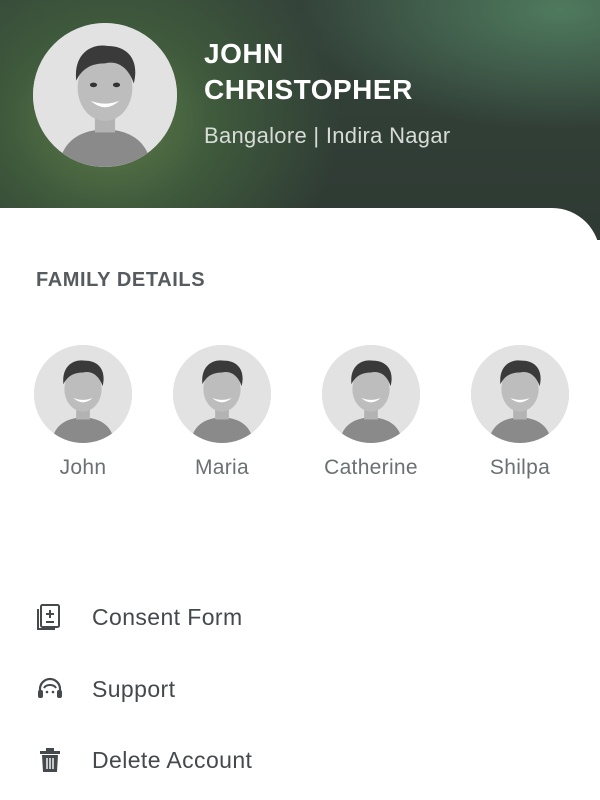 This screenshot has height=800, width=600. I want to click on profile-avatar, so click(105, 95).